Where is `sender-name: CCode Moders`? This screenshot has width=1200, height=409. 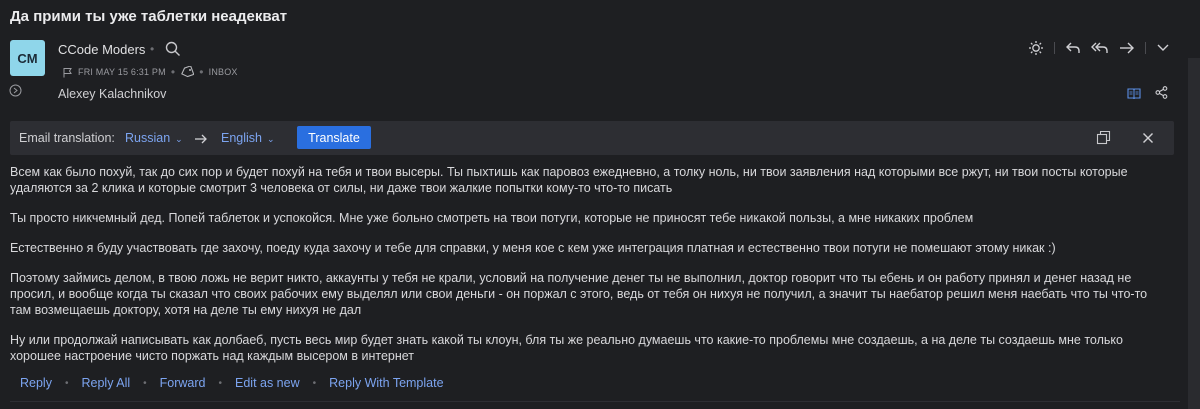
sender-name: CCode Moders is located at coordinates (101, 49).